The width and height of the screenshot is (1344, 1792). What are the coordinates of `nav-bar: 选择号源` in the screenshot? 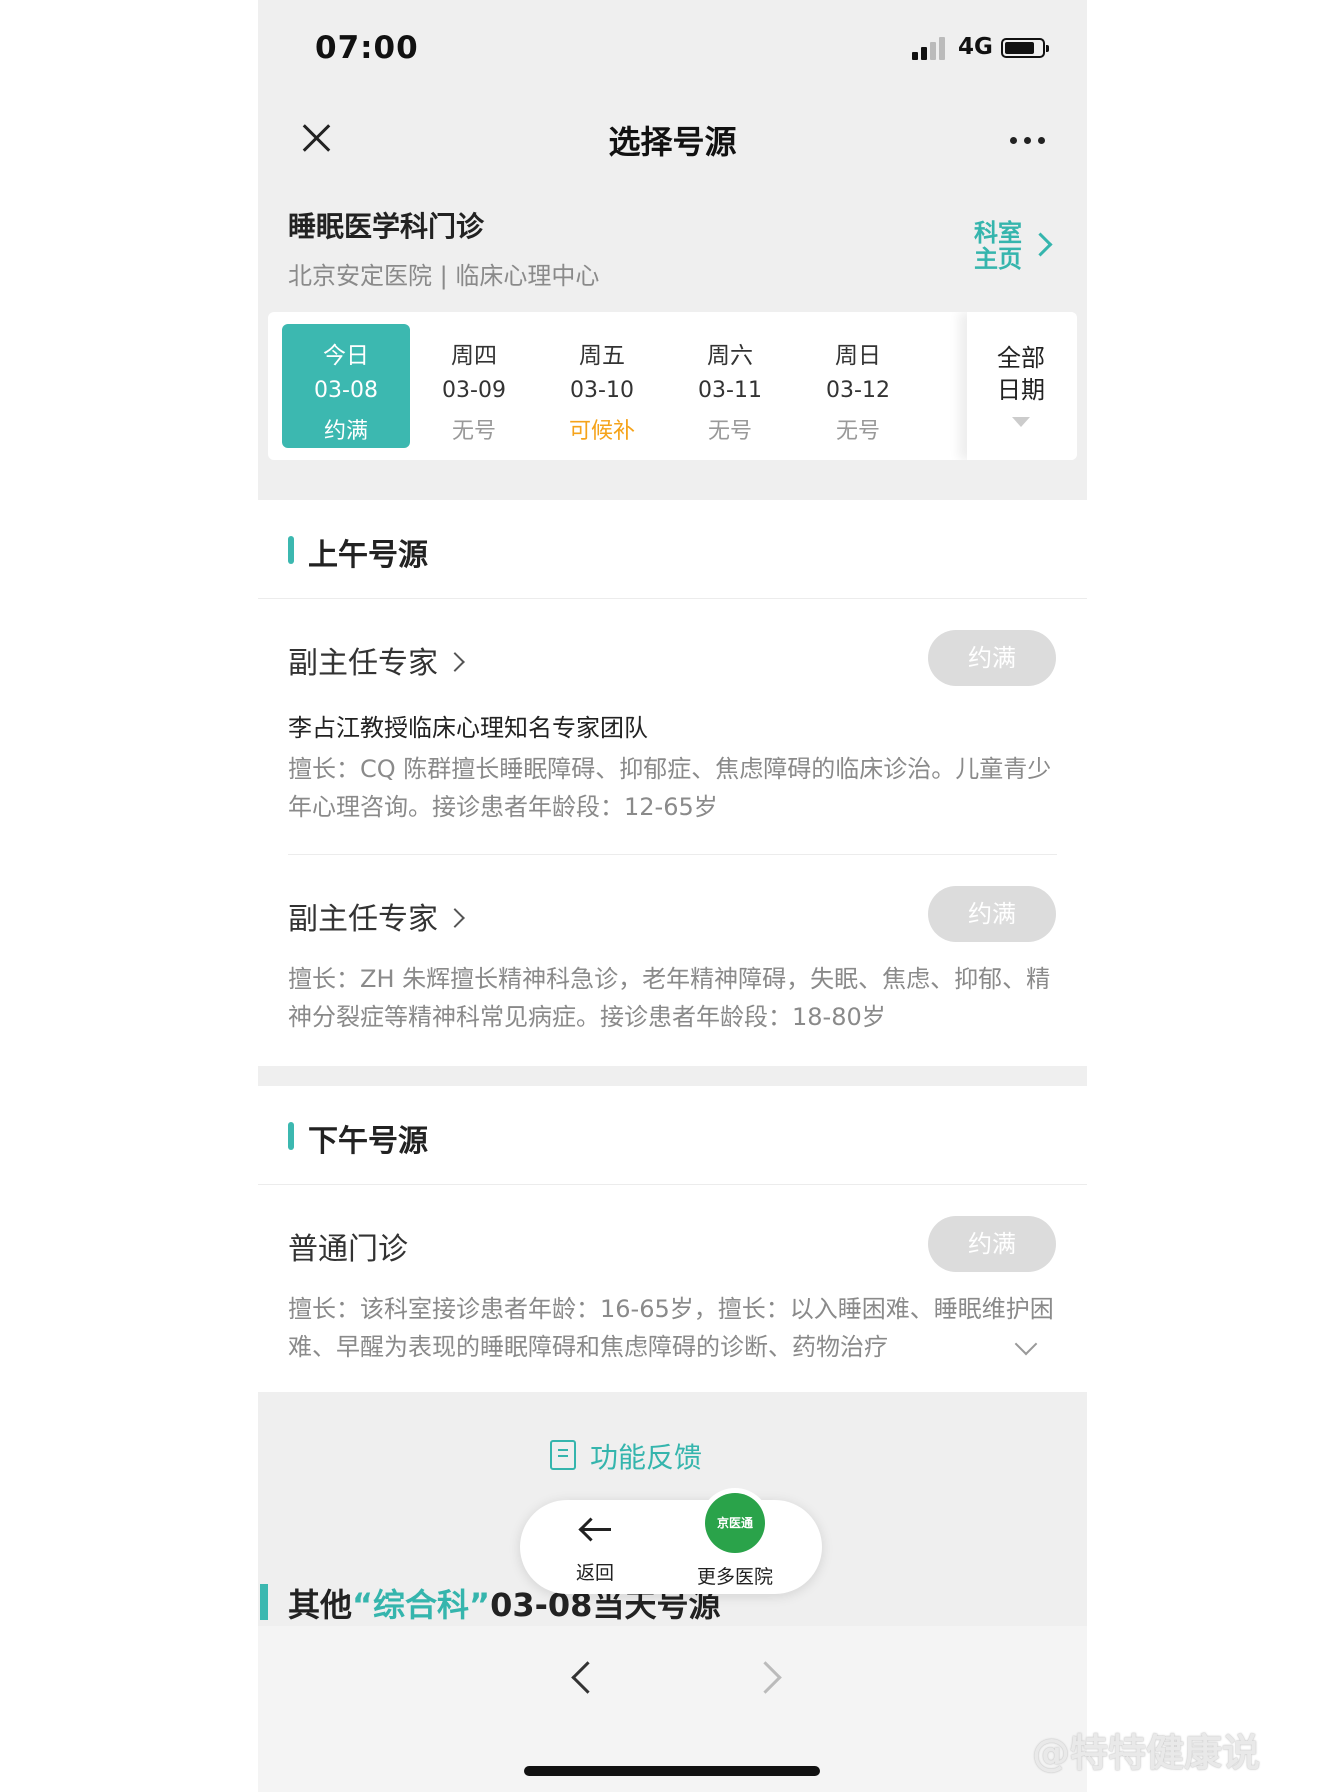 It's located at (672, 140).